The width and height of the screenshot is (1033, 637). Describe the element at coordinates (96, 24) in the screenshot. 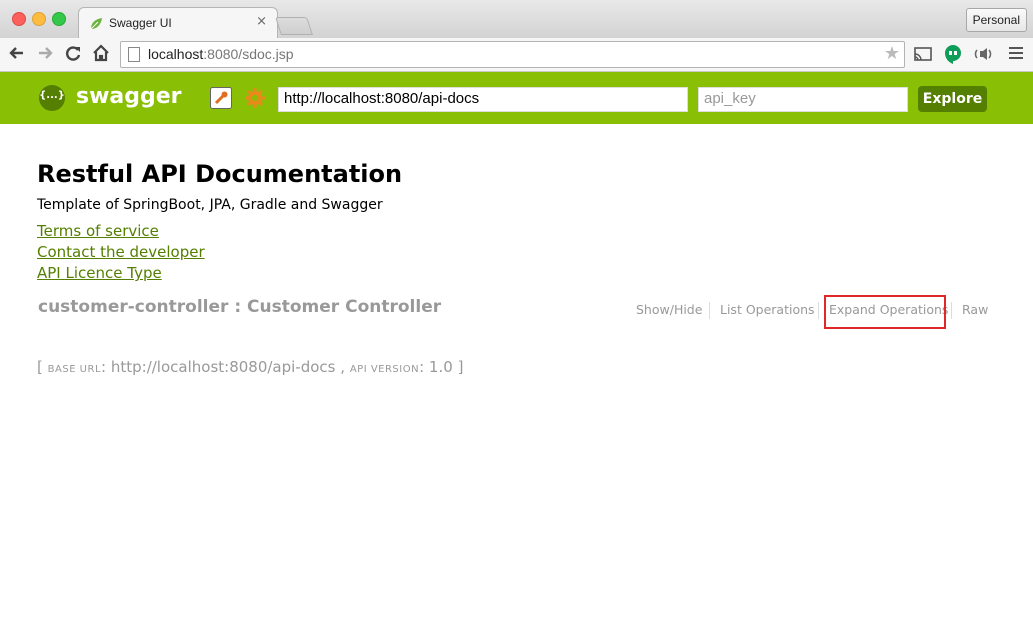

I see `spring-leaf-icon` at that location.